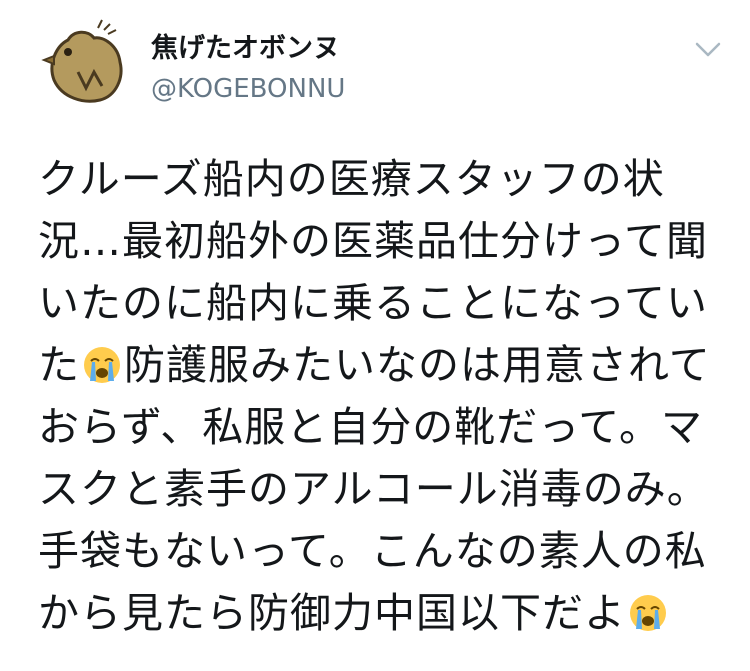  What do you see at coordinates (245, 49) in the screenshot?
I see `author-display-name: 焦げたオボンヌ` at bounding box center [245, 49].